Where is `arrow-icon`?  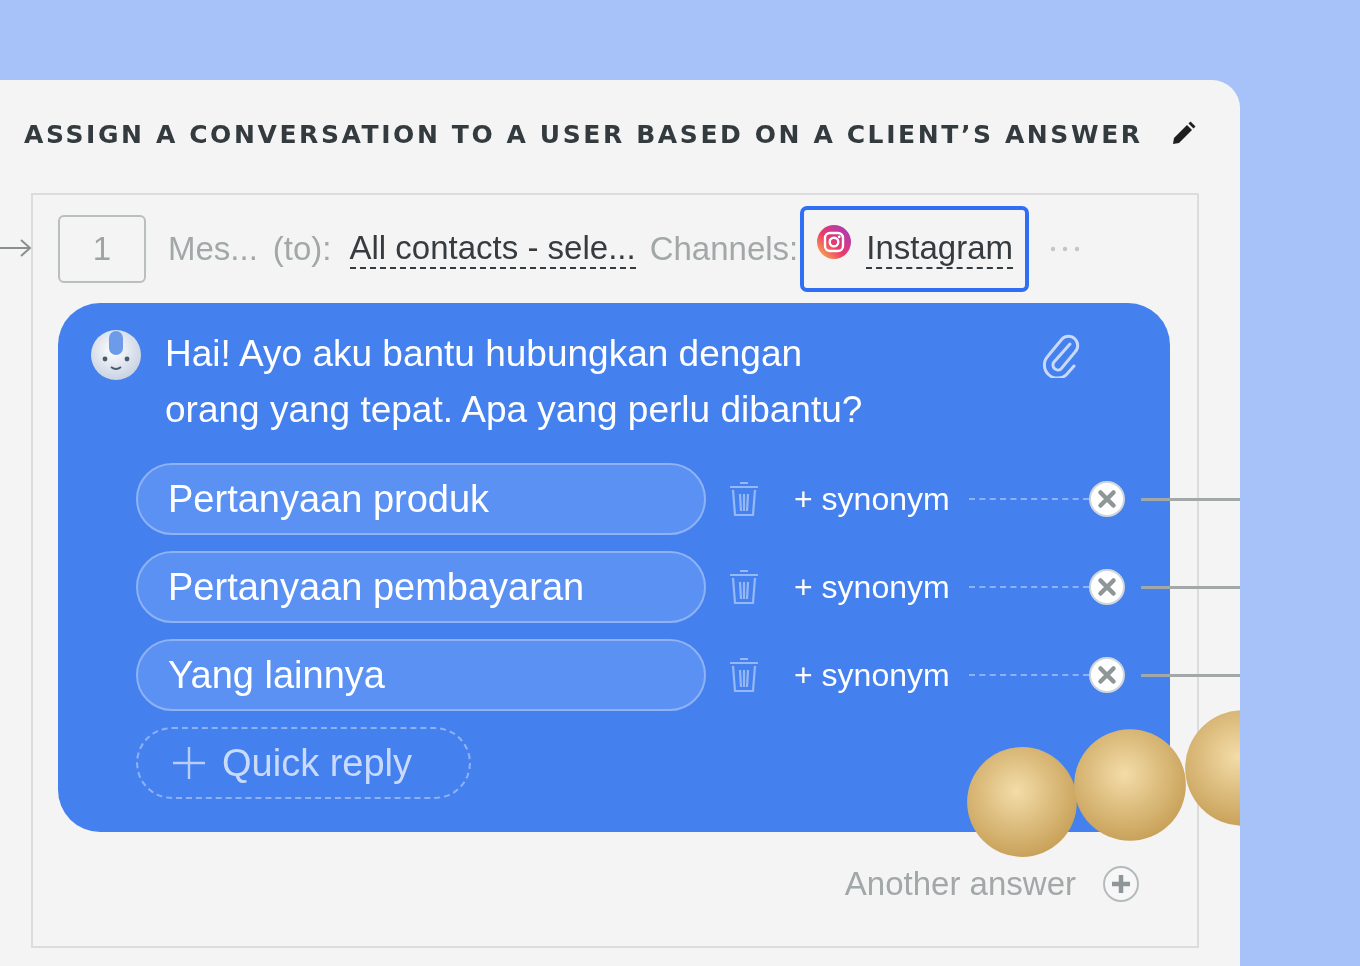 arrow-icon is located at coordinates (16, 248).